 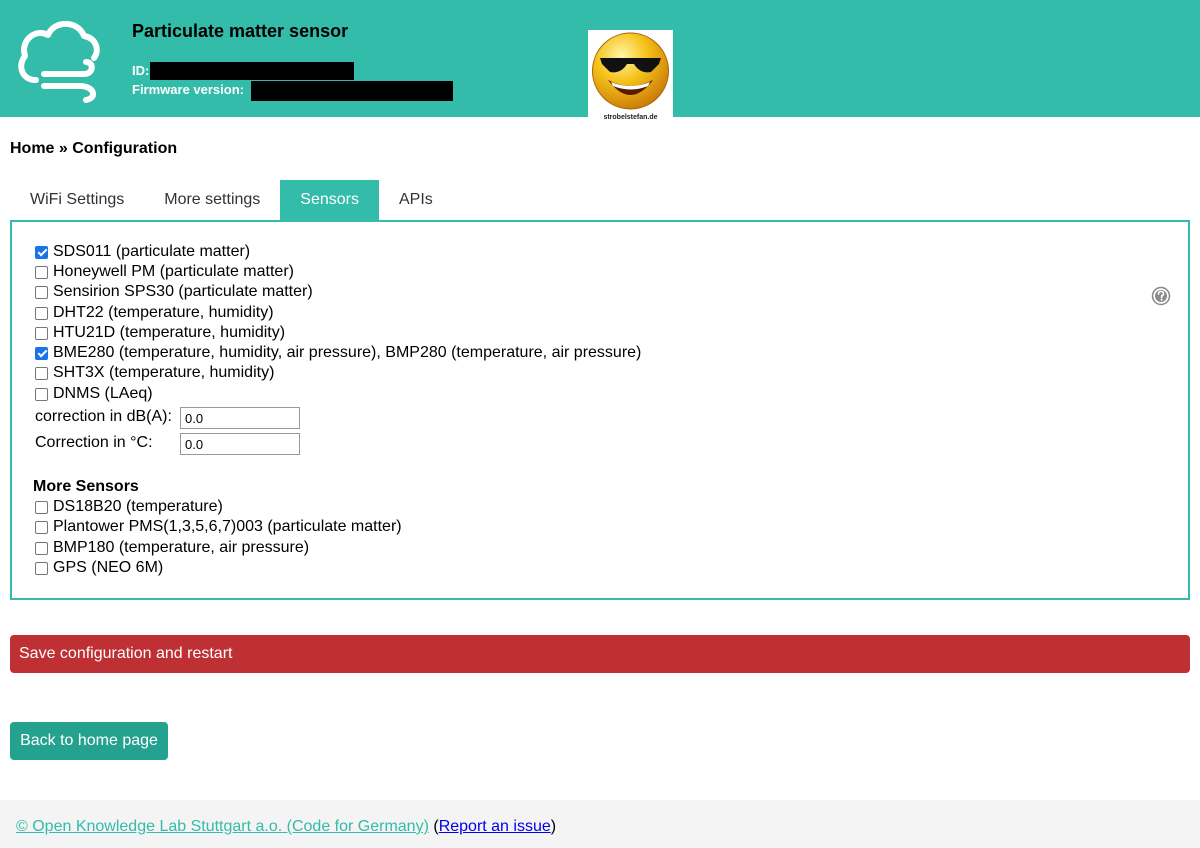 What do you see at coordinates (163, 312) in the screenshot?
I see `sensor-label: DHT22 (temperature, humidity)` at bounding box center [163, 312].